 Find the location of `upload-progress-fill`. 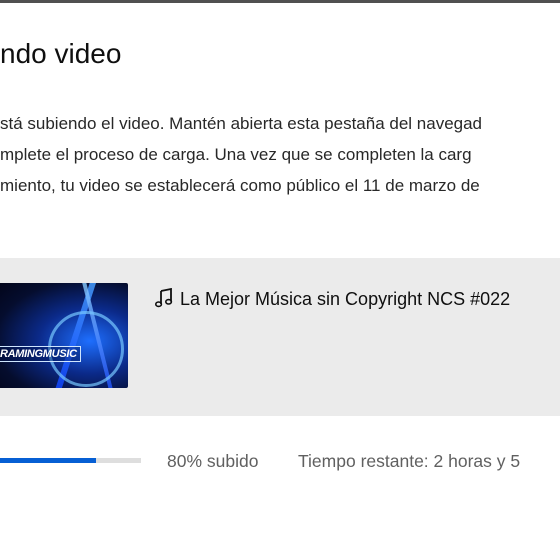

upload-progress-fill is located at coordinates (48, 460).